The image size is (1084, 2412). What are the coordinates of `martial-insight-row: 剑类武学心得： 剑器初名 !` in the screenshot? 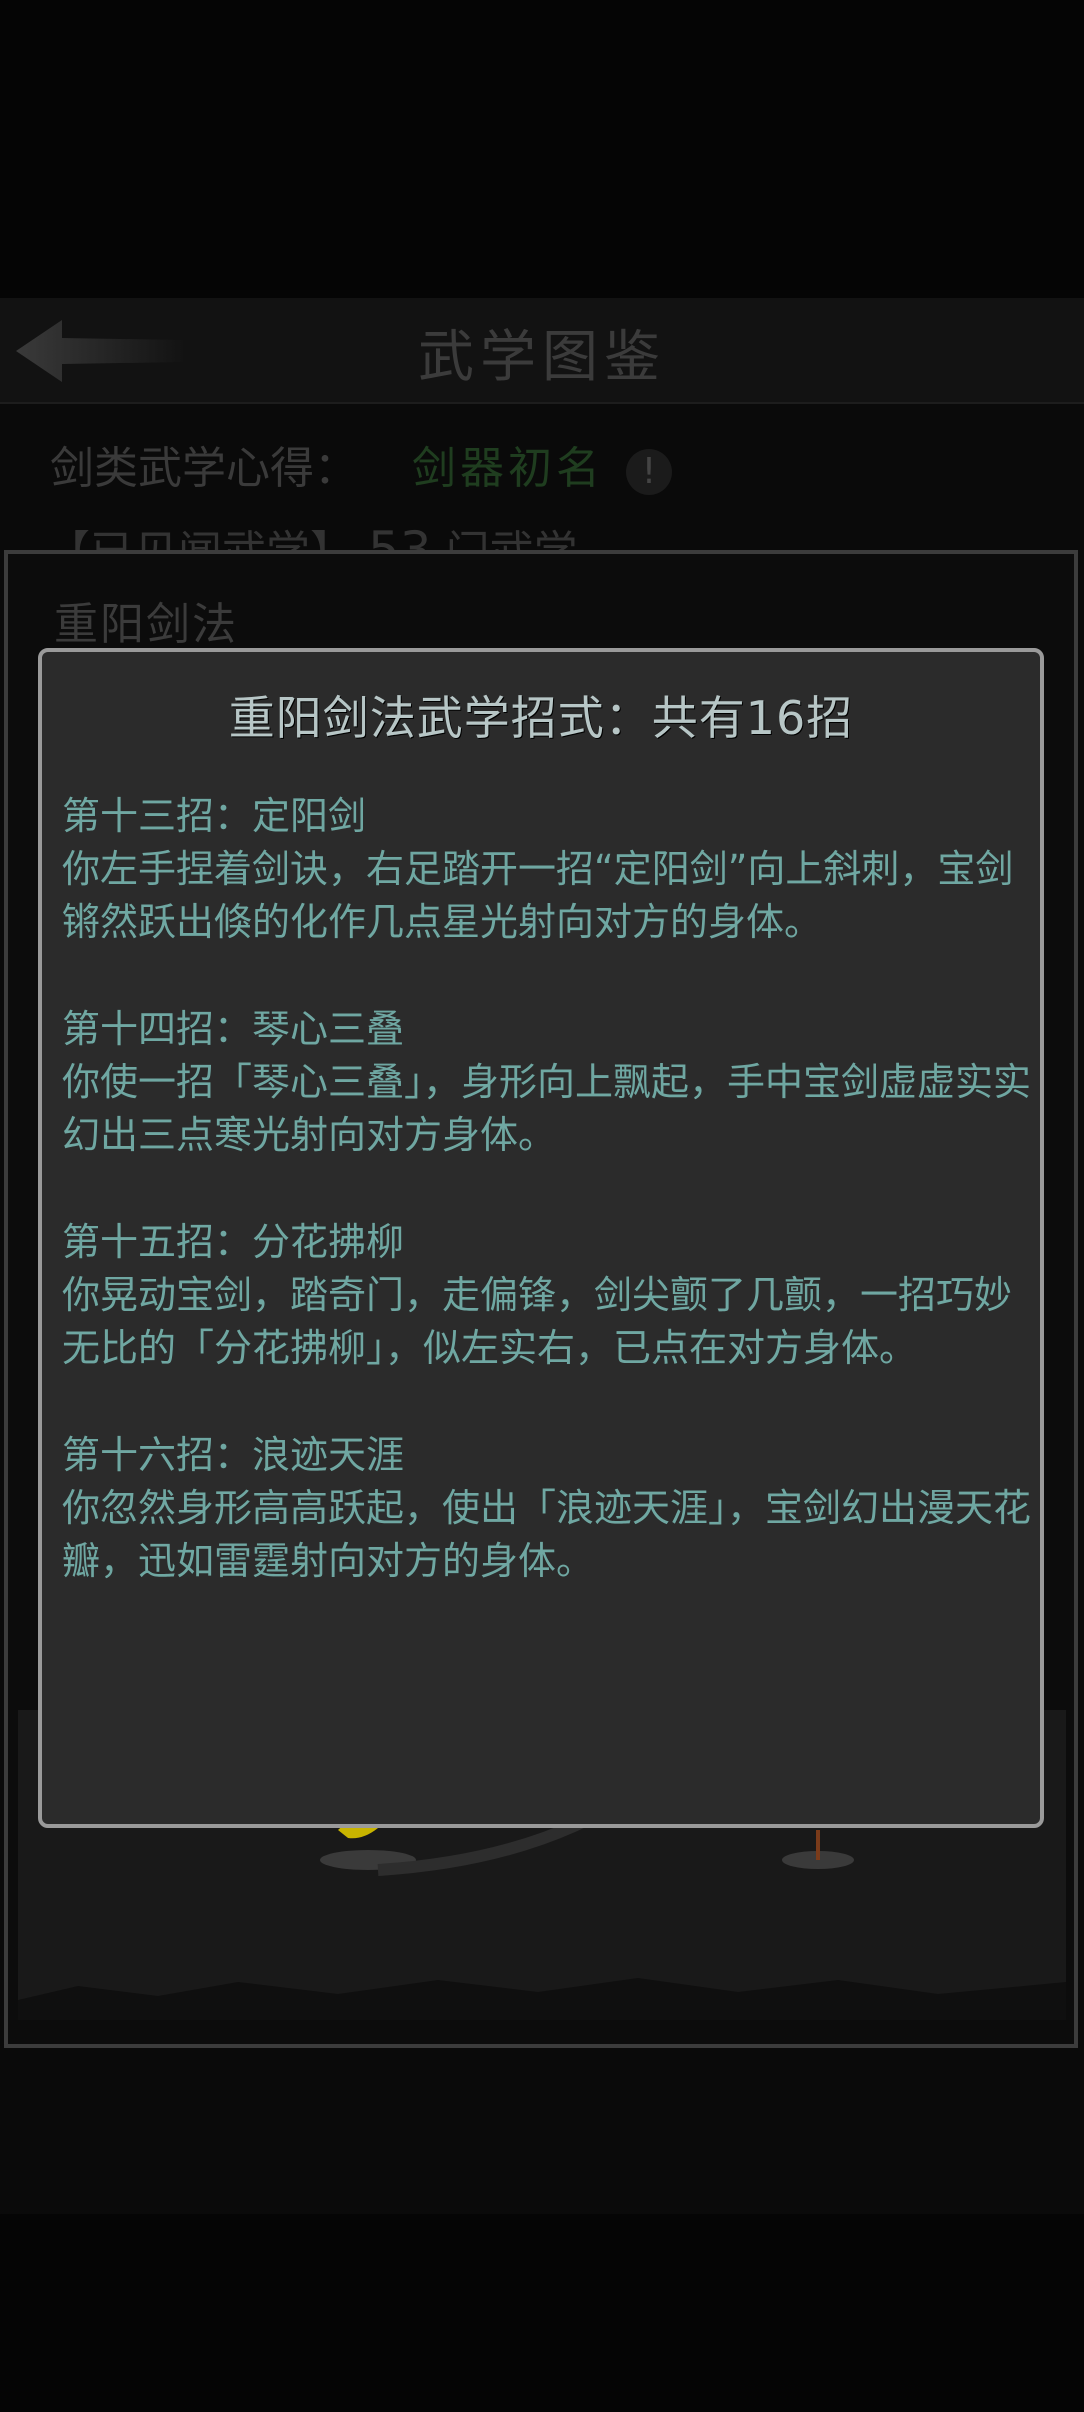 It's located at (361, 464).